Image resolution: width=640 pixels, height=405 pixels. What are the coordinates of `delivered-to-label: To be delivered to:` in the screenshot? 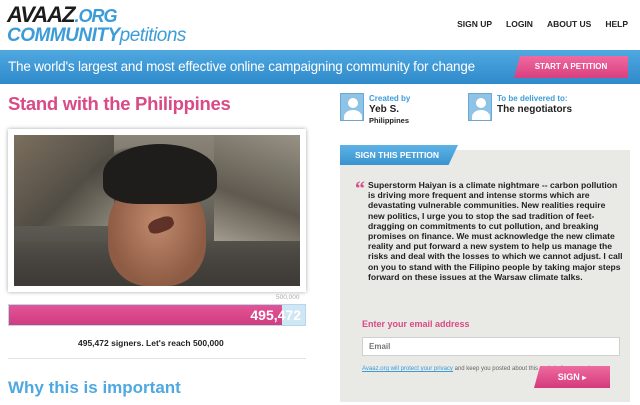 It's located at (532, 98).